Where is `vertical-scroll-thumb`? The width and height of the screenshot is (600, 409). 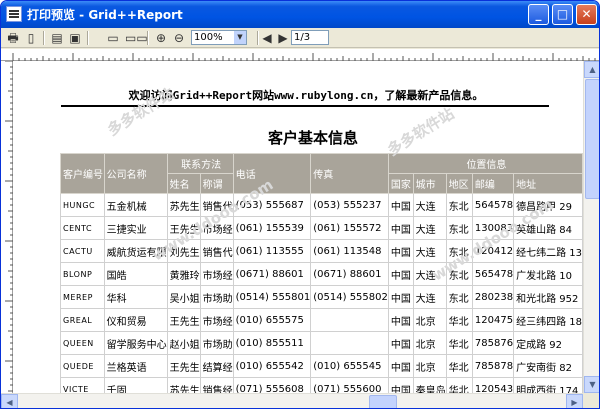
vertical-scroll-thumb is located at coordinates (592, 139).